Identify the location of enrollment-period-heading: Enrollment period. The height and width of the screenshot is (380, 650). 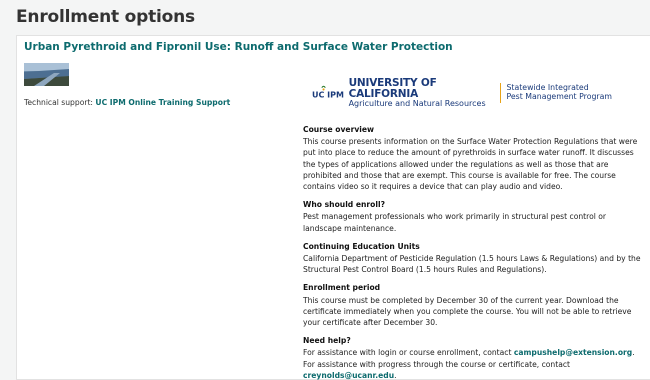
(342, 288).